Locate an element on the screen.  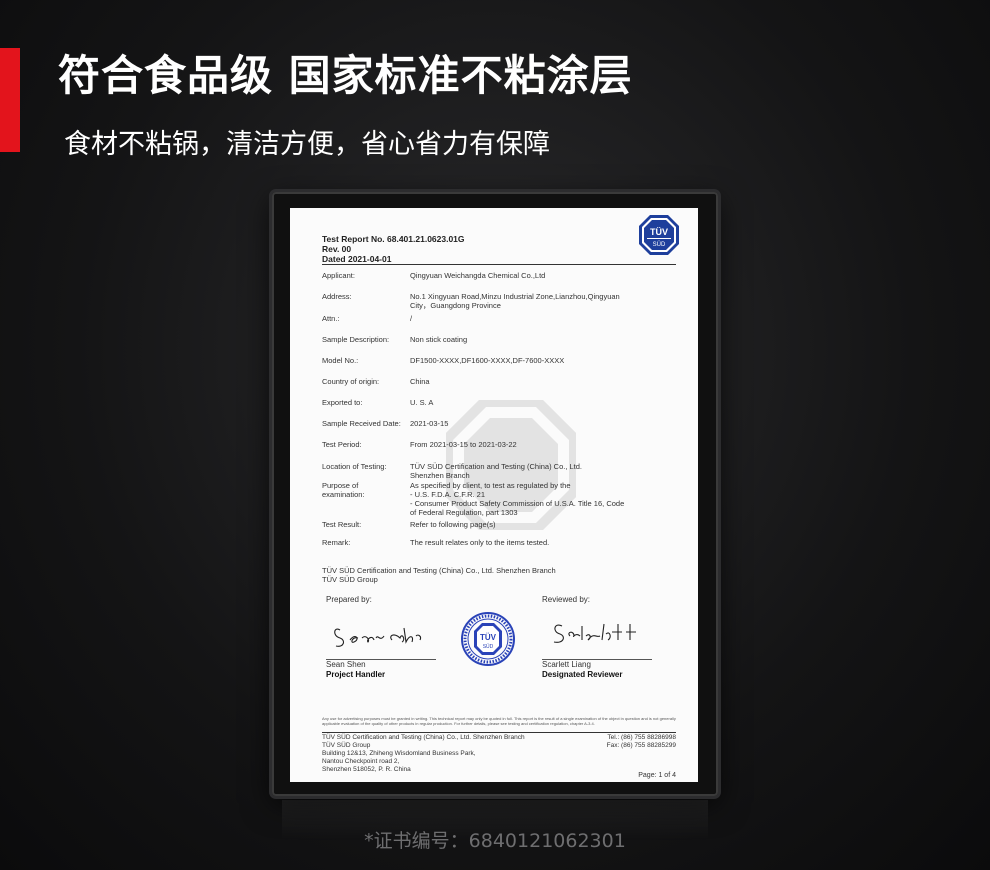
field-label: Exported to: is located at coordinates (342, 402).